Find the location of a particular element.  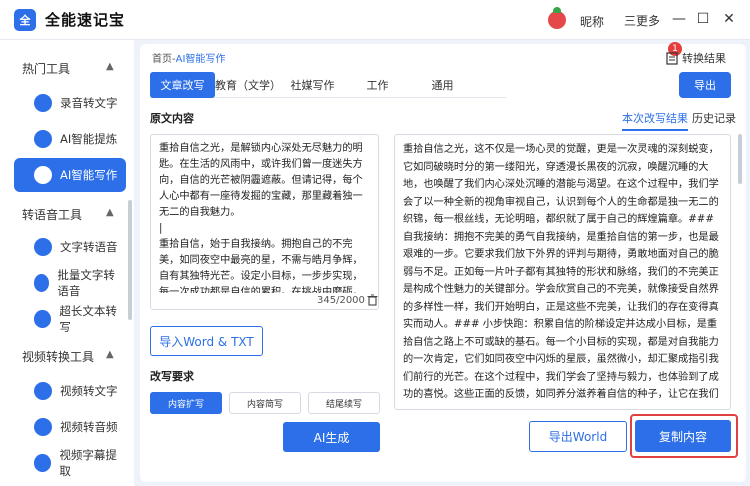

title-bar: 全 全能速记宝 昵称 三更多 — ☐ ✕ is located at coordinates (375, 20).